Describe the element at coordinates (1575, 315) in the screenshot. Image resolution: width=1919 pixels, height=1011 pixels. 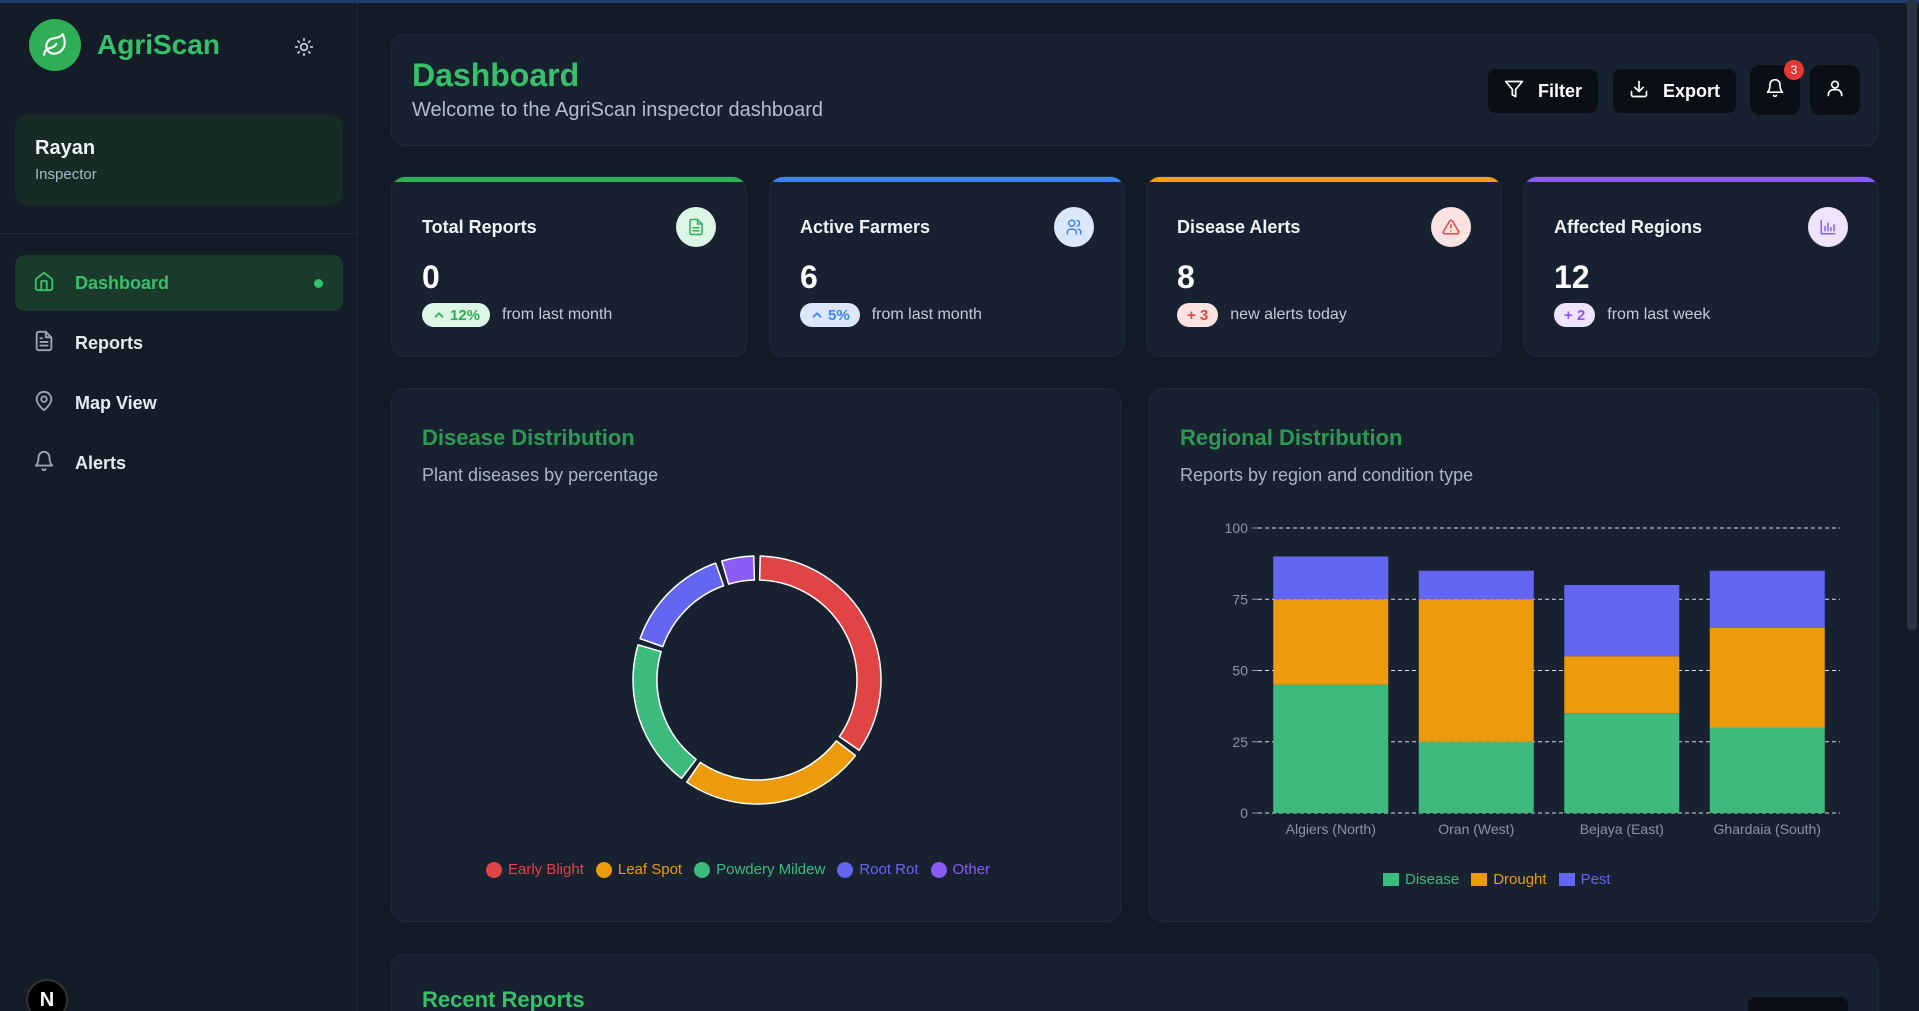
I see `change-value: + 2` at that location.